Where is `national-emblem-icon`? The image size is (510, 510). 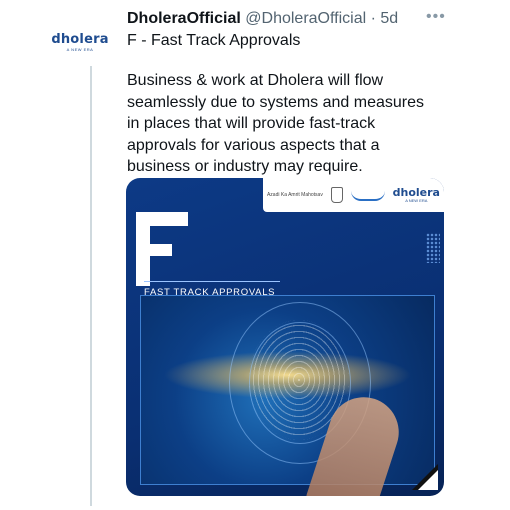 national-emblem-icon is located at coordinates (336, 195).